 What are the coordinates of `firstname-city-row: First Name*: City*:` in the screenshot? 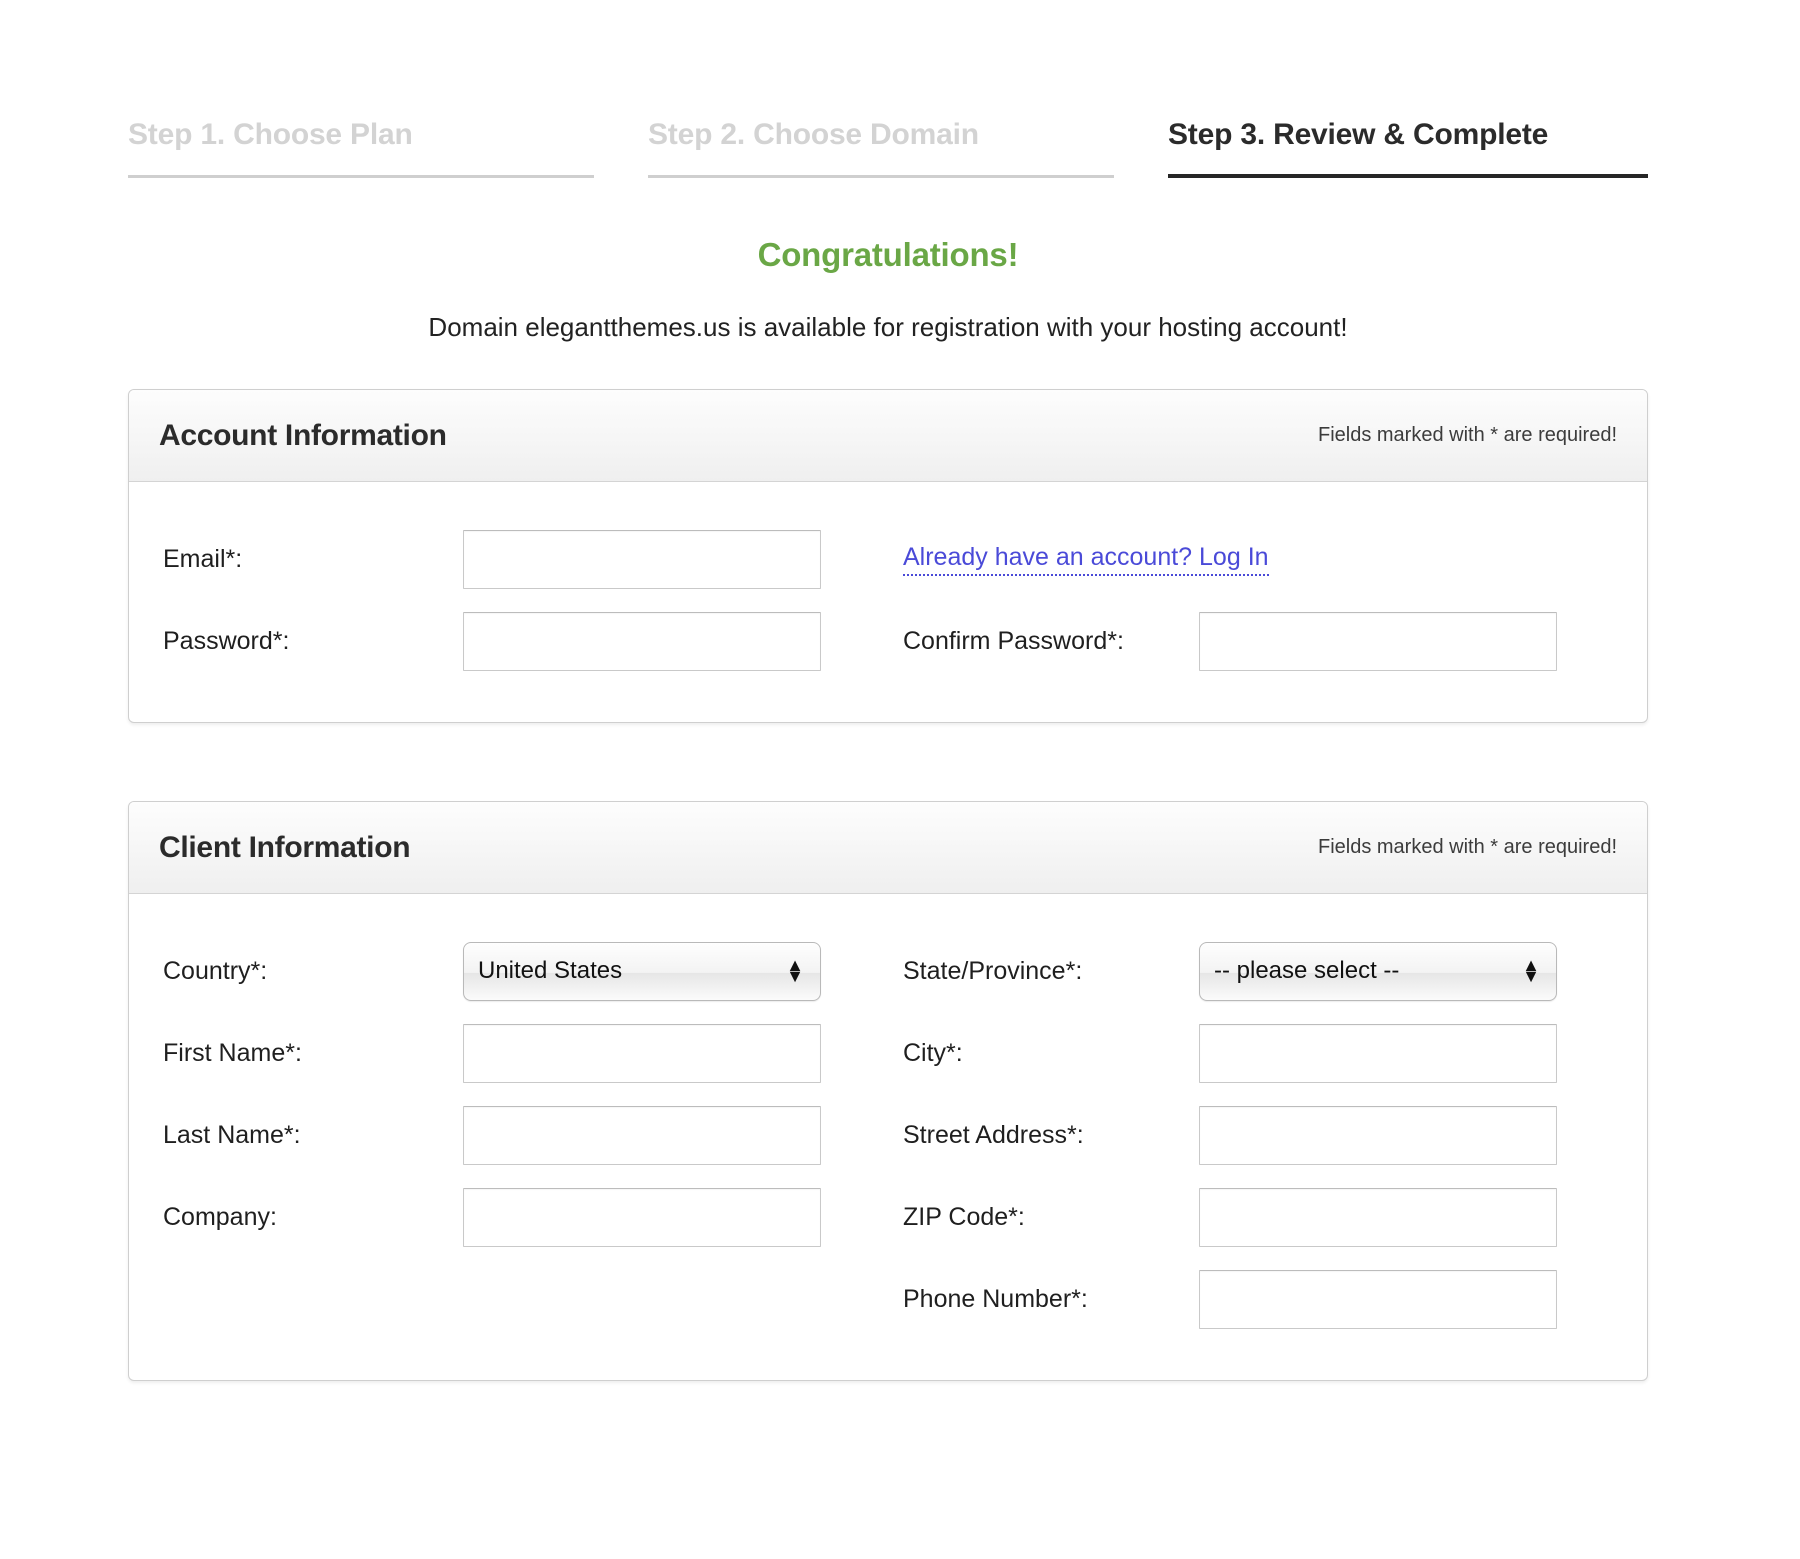 It's located at (888, 1053).